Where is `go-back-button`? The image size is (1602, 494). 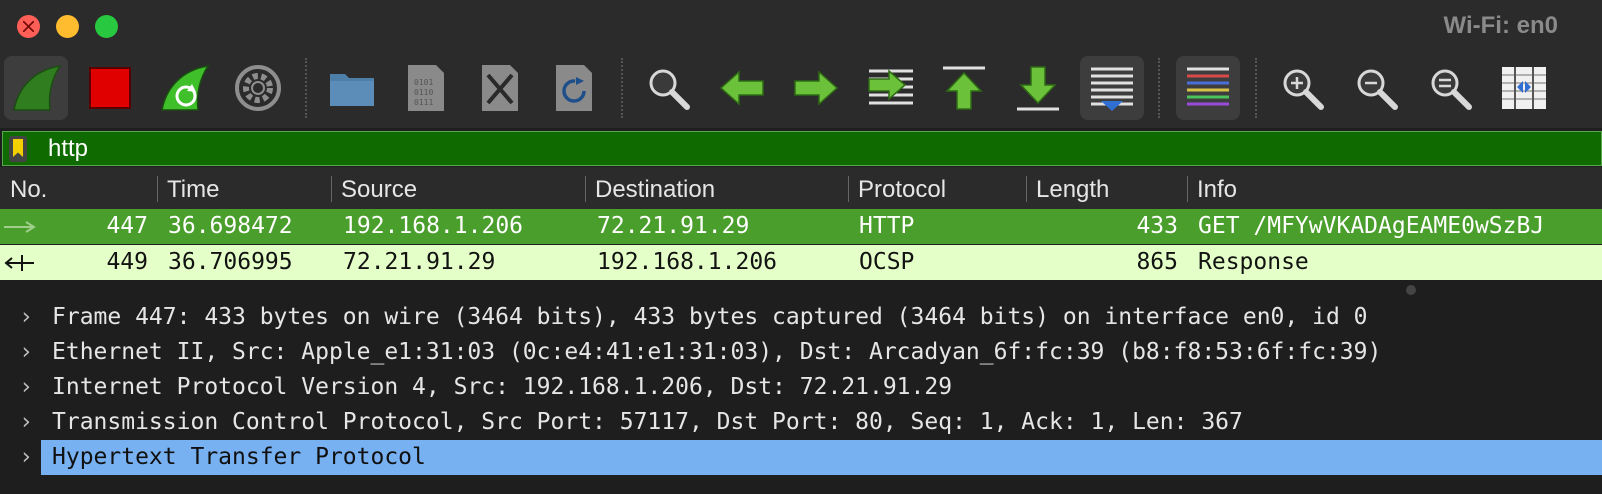
go-back-button is located at coordinates (742, 88).